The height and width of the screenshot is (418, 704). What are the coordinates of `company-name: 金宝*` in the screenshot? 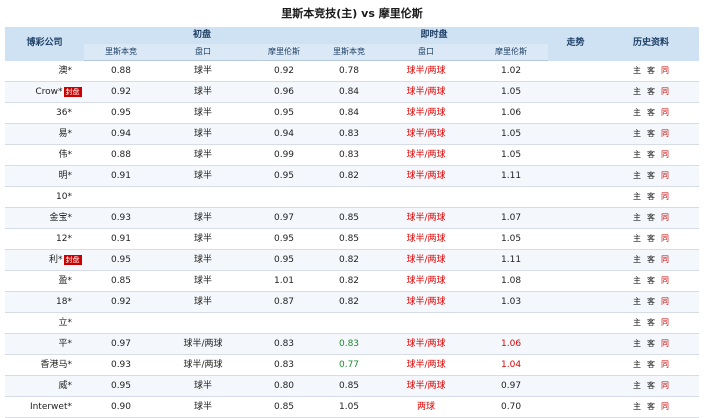 It's located at (44, 218).